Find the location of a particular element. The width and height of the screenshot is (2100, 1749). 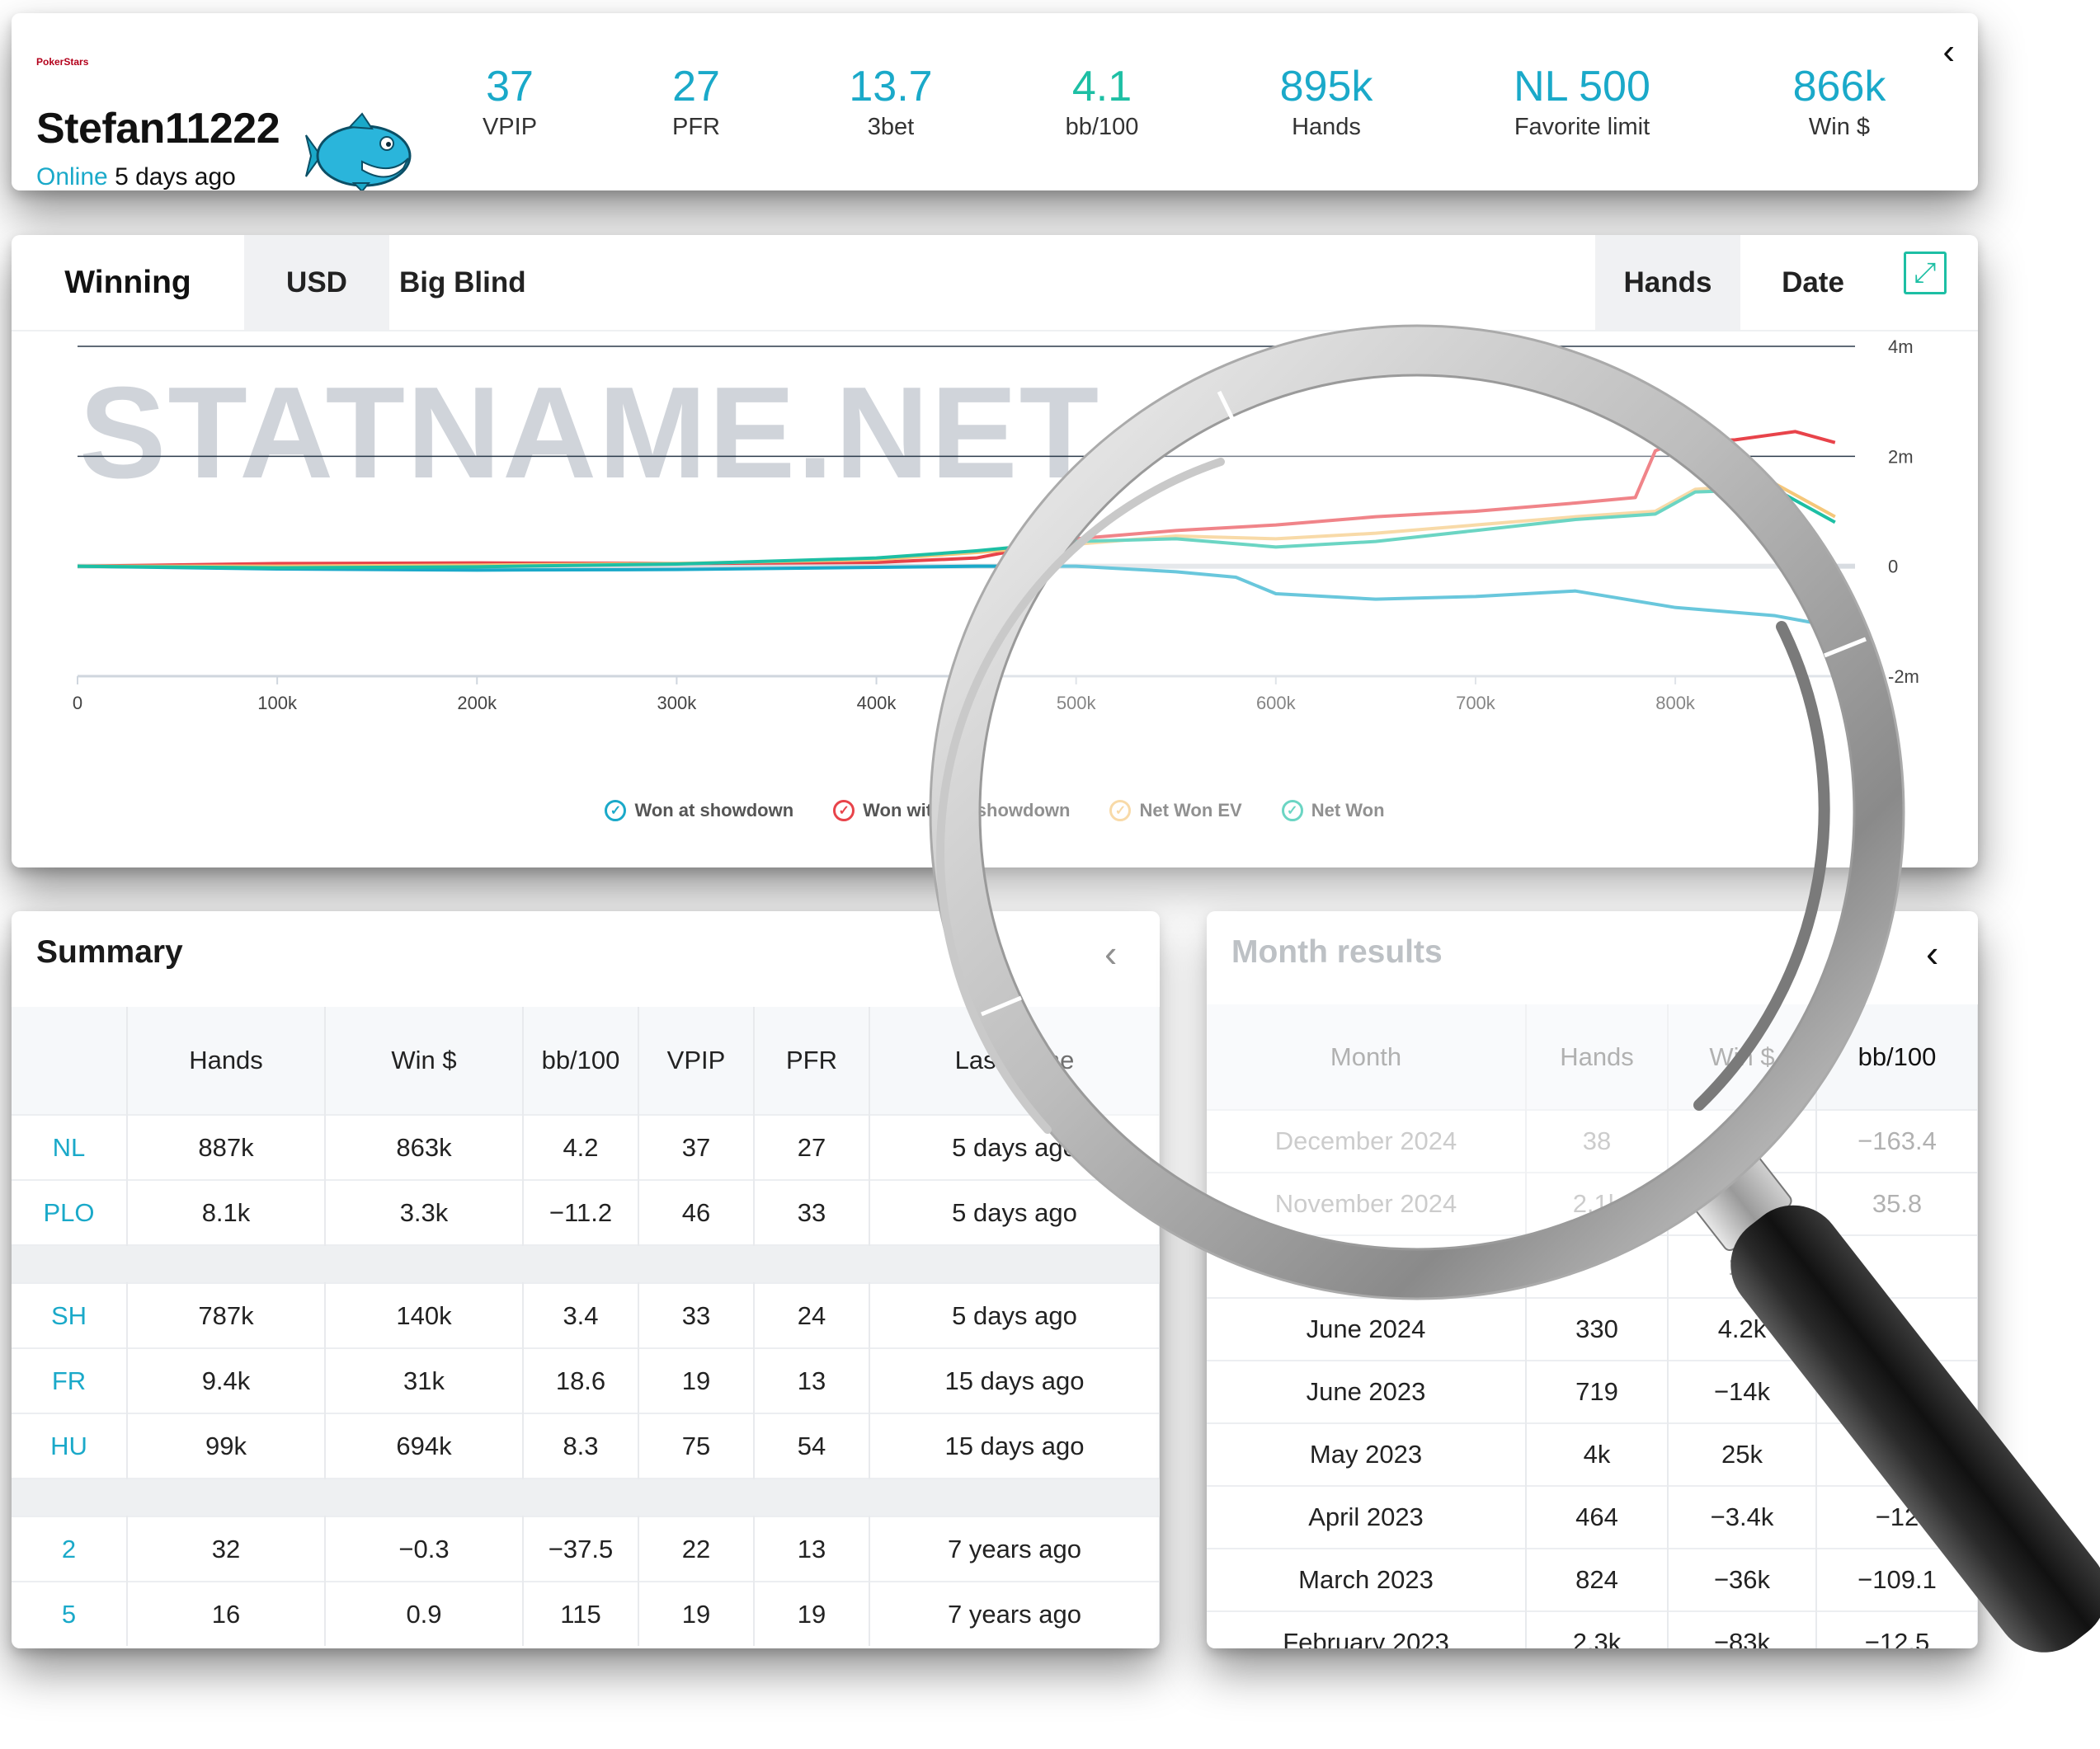

tab-date: Date is located at coordinates (1813, 282).